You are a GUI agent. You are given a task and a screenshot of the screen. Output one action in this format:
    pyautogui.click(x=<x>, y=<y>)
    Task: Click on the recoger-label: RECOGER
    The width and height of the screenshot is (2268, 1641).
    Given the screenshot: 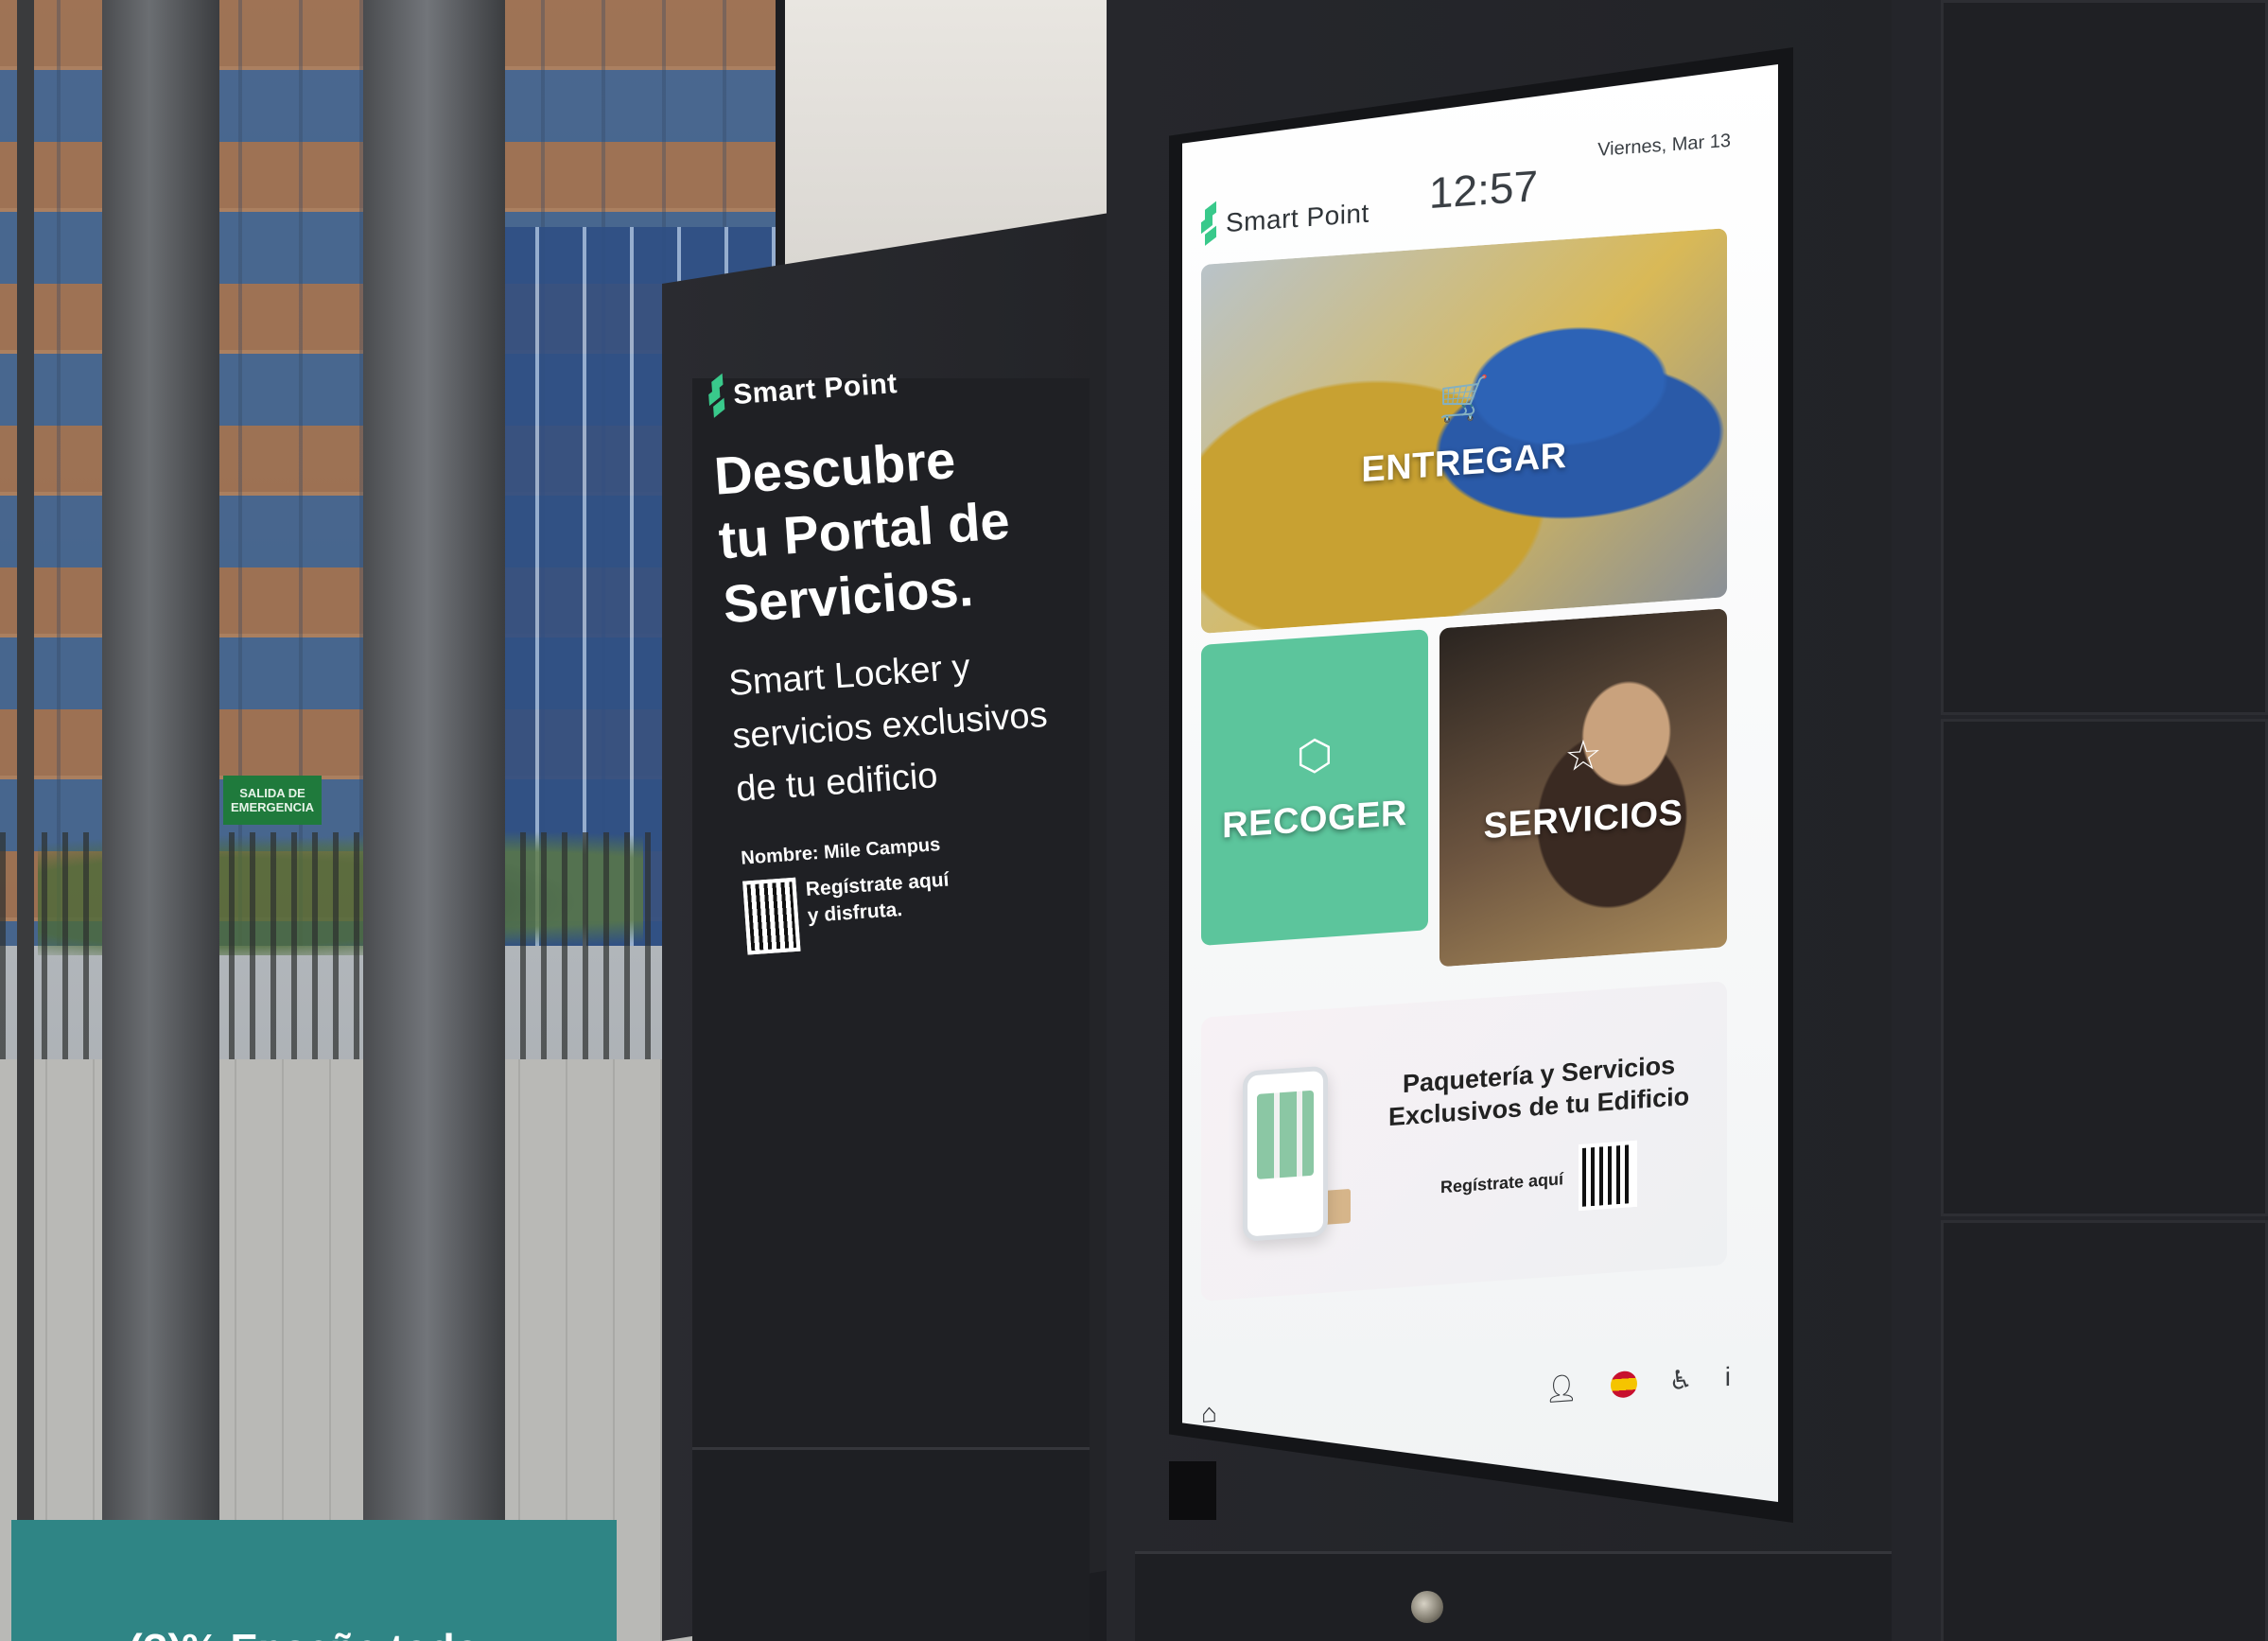 What is the action you would take?
    pyautogui.click(x=1314, y=820)
    